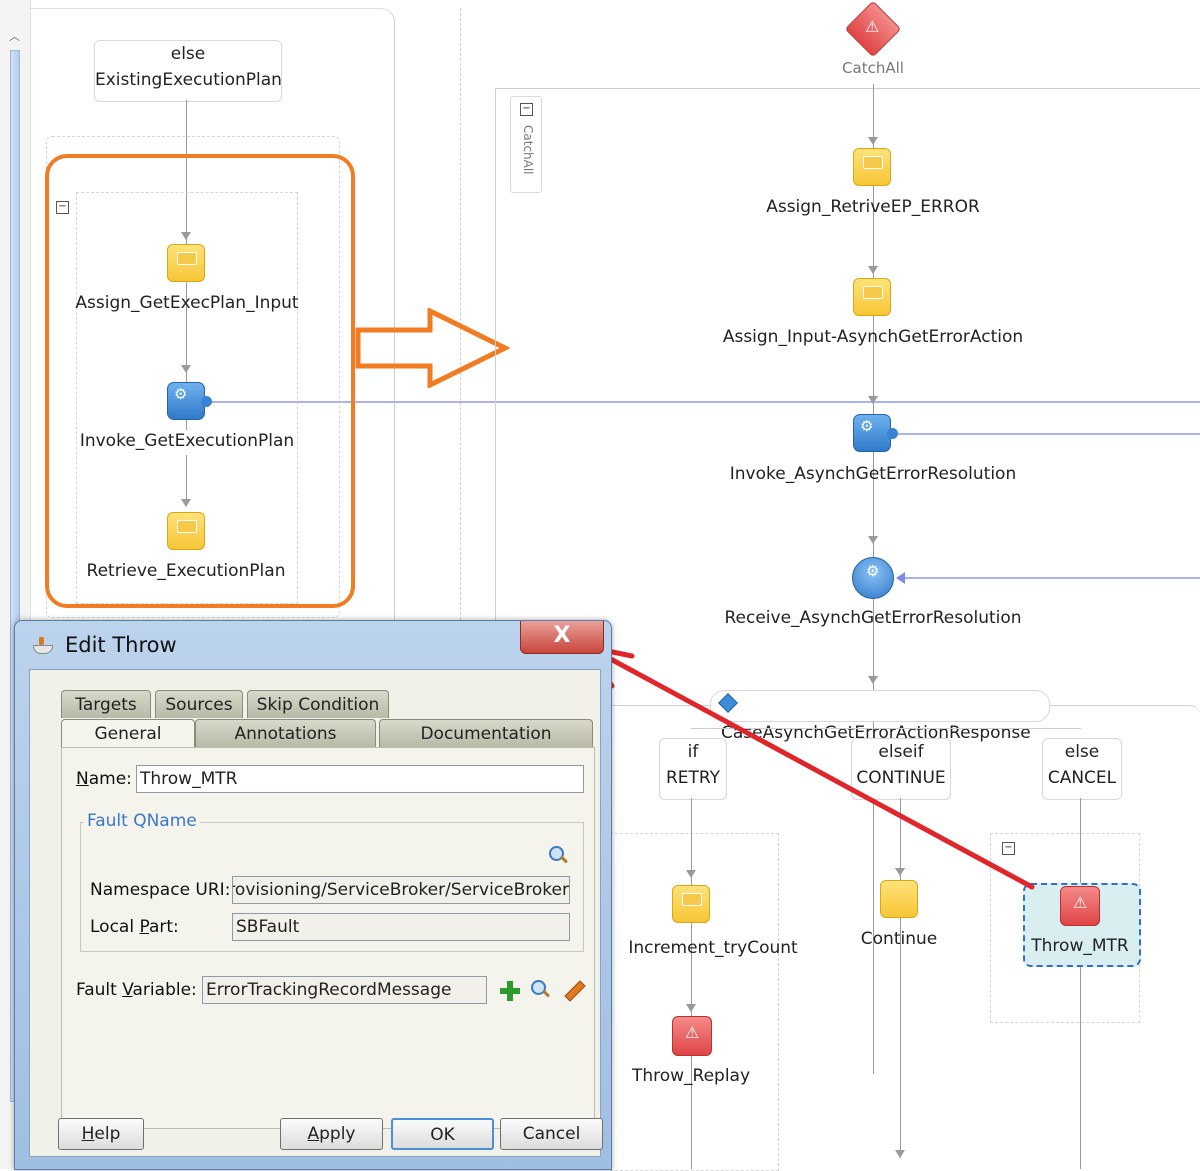 Image resolution: width=1200 pixels, height=1171 pixels. What do you see at coordinates (360, 779) in the screenshot?
I see `name-field: Throw_MTR` at bounding box center [360, 779].